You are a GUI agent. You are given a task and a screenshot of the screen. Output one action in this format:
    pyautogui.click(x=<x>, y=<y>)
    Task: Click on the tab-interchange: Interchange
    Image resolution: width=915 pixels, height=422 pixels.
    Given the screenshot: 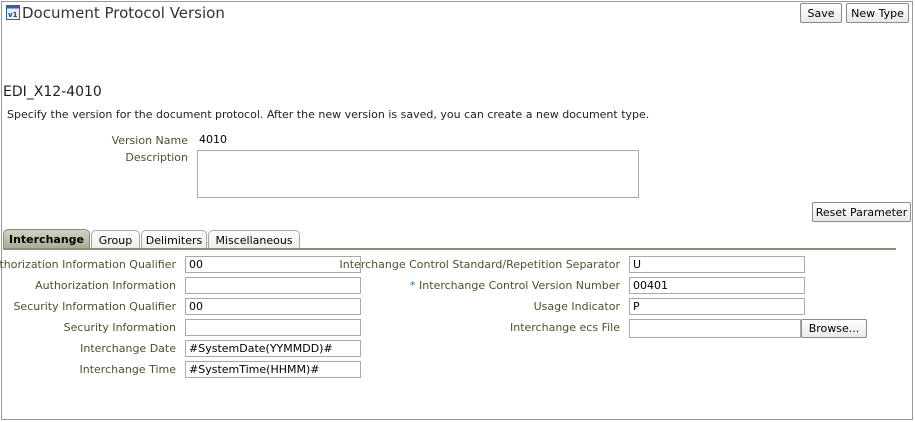 What is the action you would take?
    pyautogui.click(x=46, y=239)
    